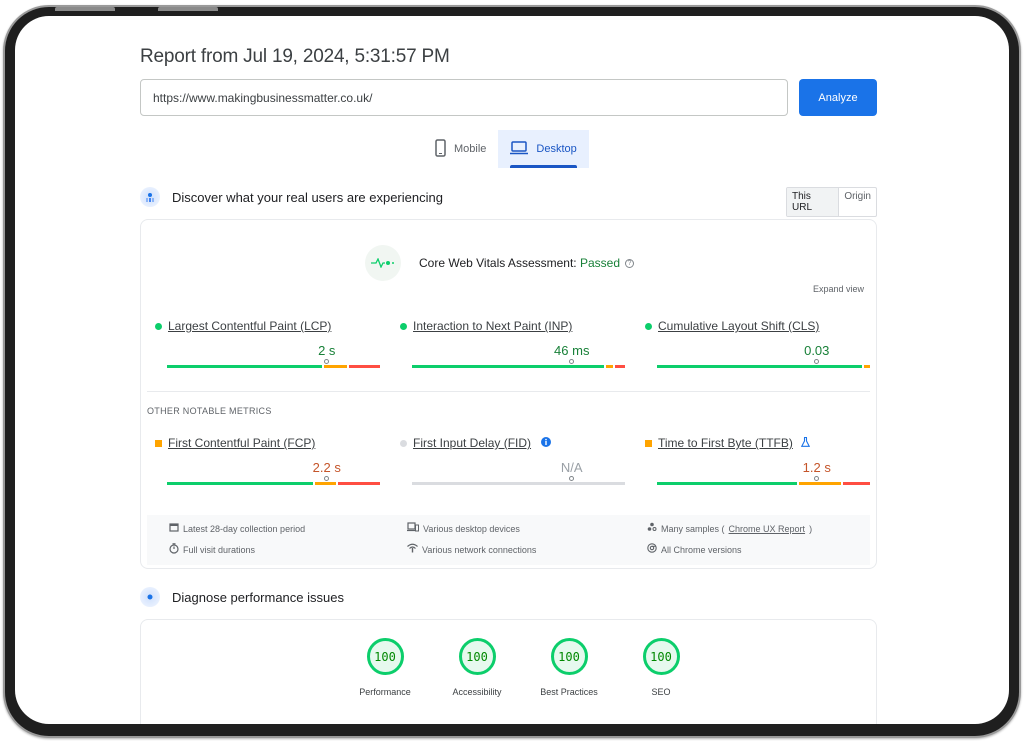  What do you see at coordinates (174, 528) in the screenshot?
I see `calendar-icon` at bounding box center [174, 528].